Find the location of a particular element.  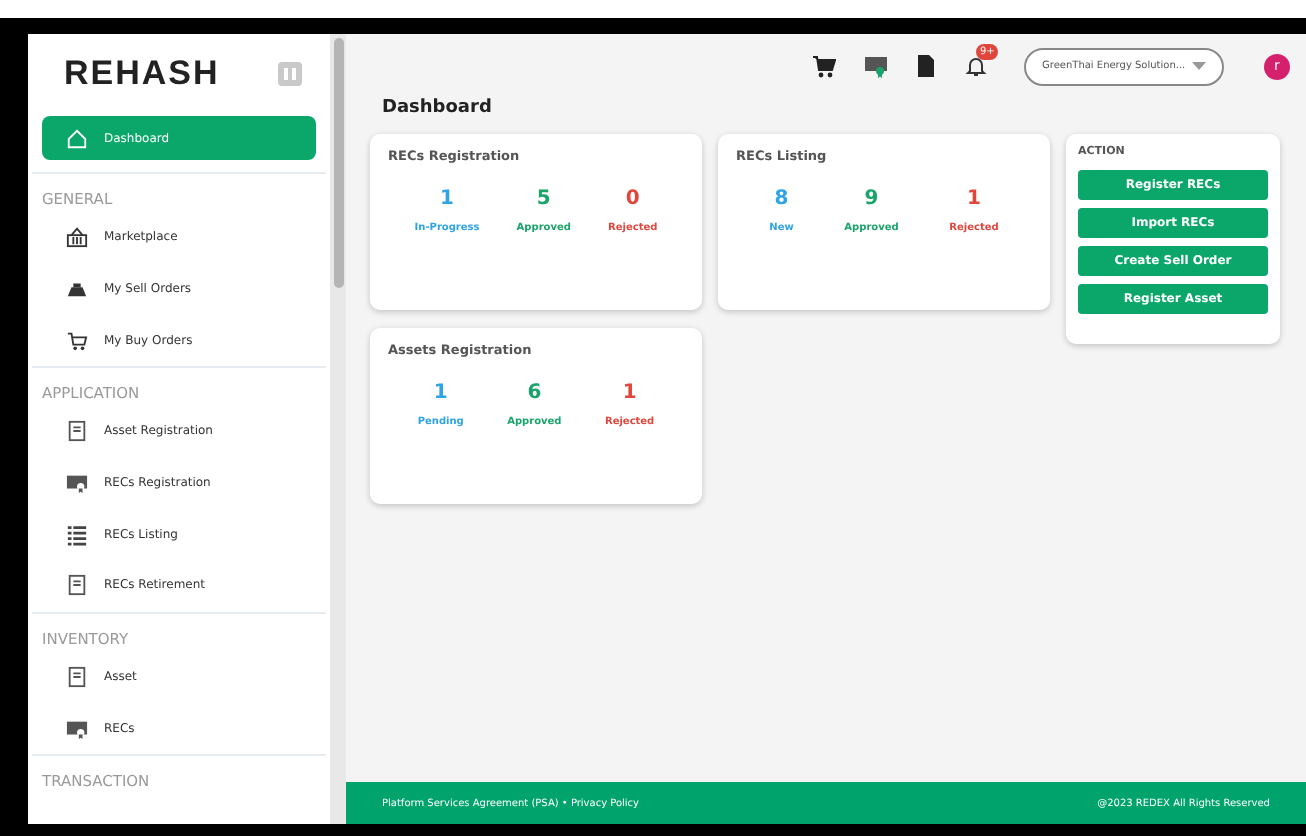

bell-icon is located at coordinates (976, 66).